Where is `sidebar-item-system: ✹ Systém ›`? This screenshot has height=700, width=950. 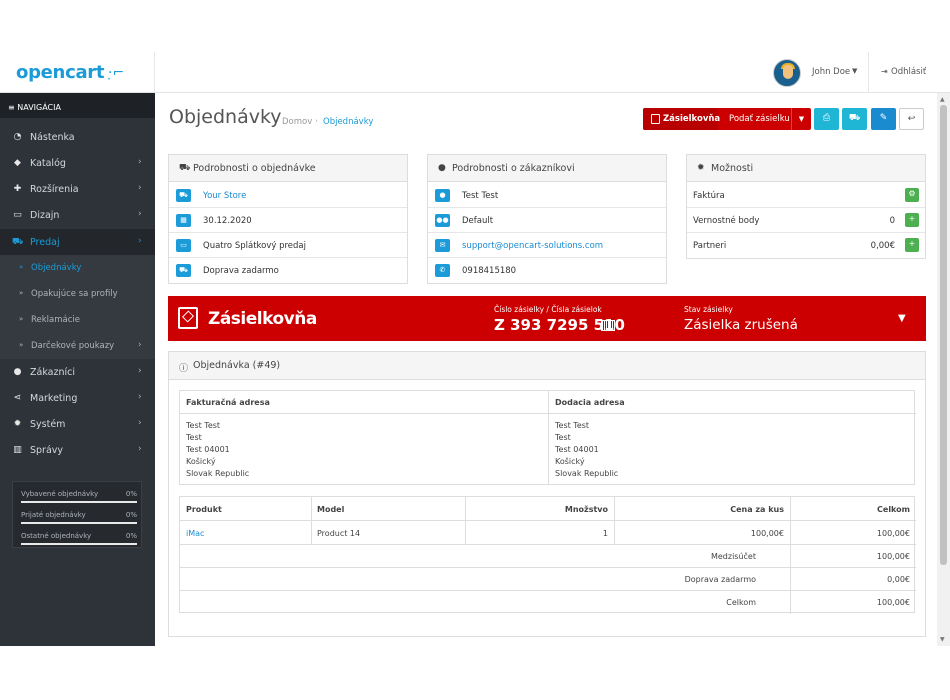 sidebar-item-system: ✹ Systém › is located at coordinates (77, 424).